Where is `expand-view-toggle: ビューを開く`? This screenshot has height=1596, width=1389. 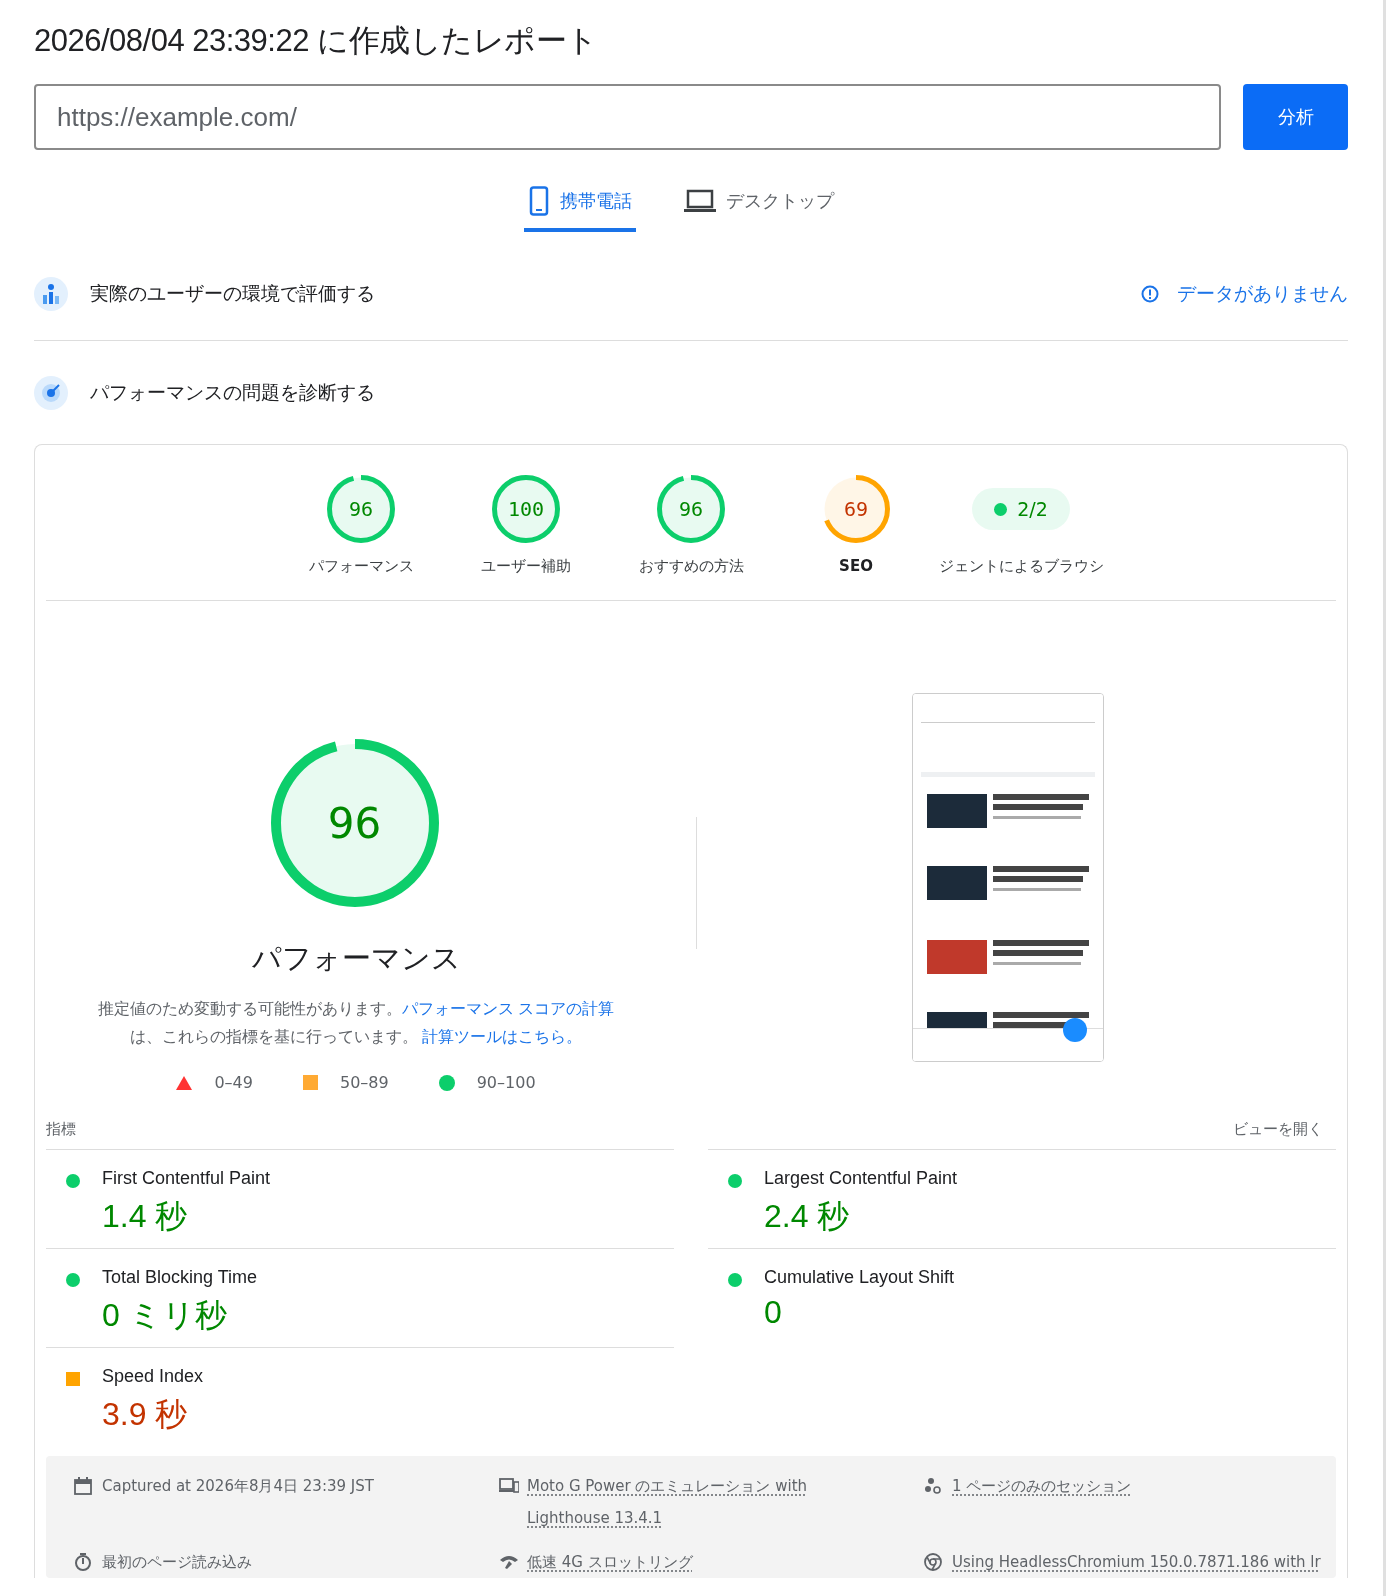 expand-view-toggle: ビューを開く is located at coordinates (1278, 1129).